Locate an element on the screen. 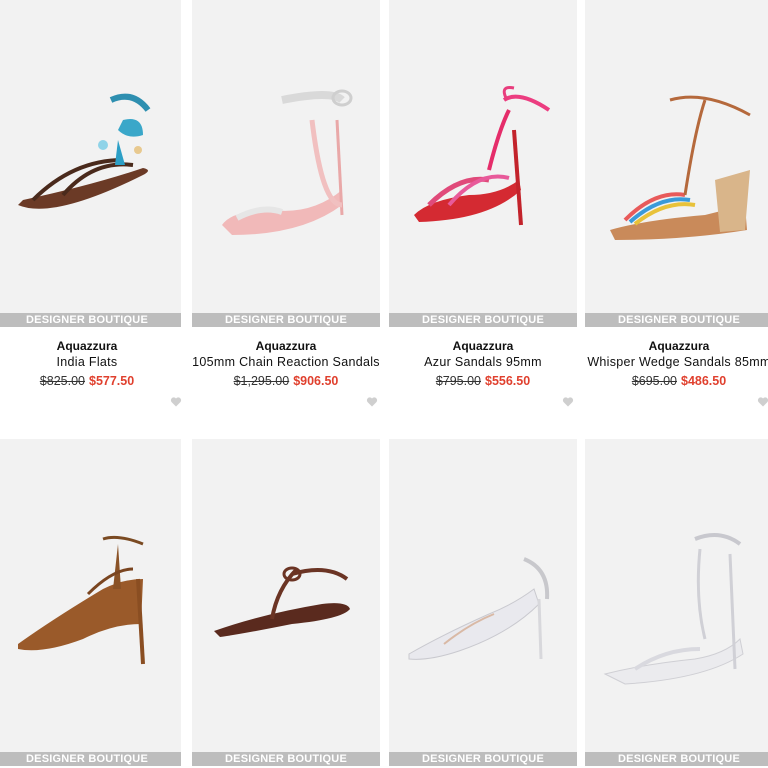 The width and height of the screenshot is (768, 768). product-name: India Flats is located at coordinates (90, 362).